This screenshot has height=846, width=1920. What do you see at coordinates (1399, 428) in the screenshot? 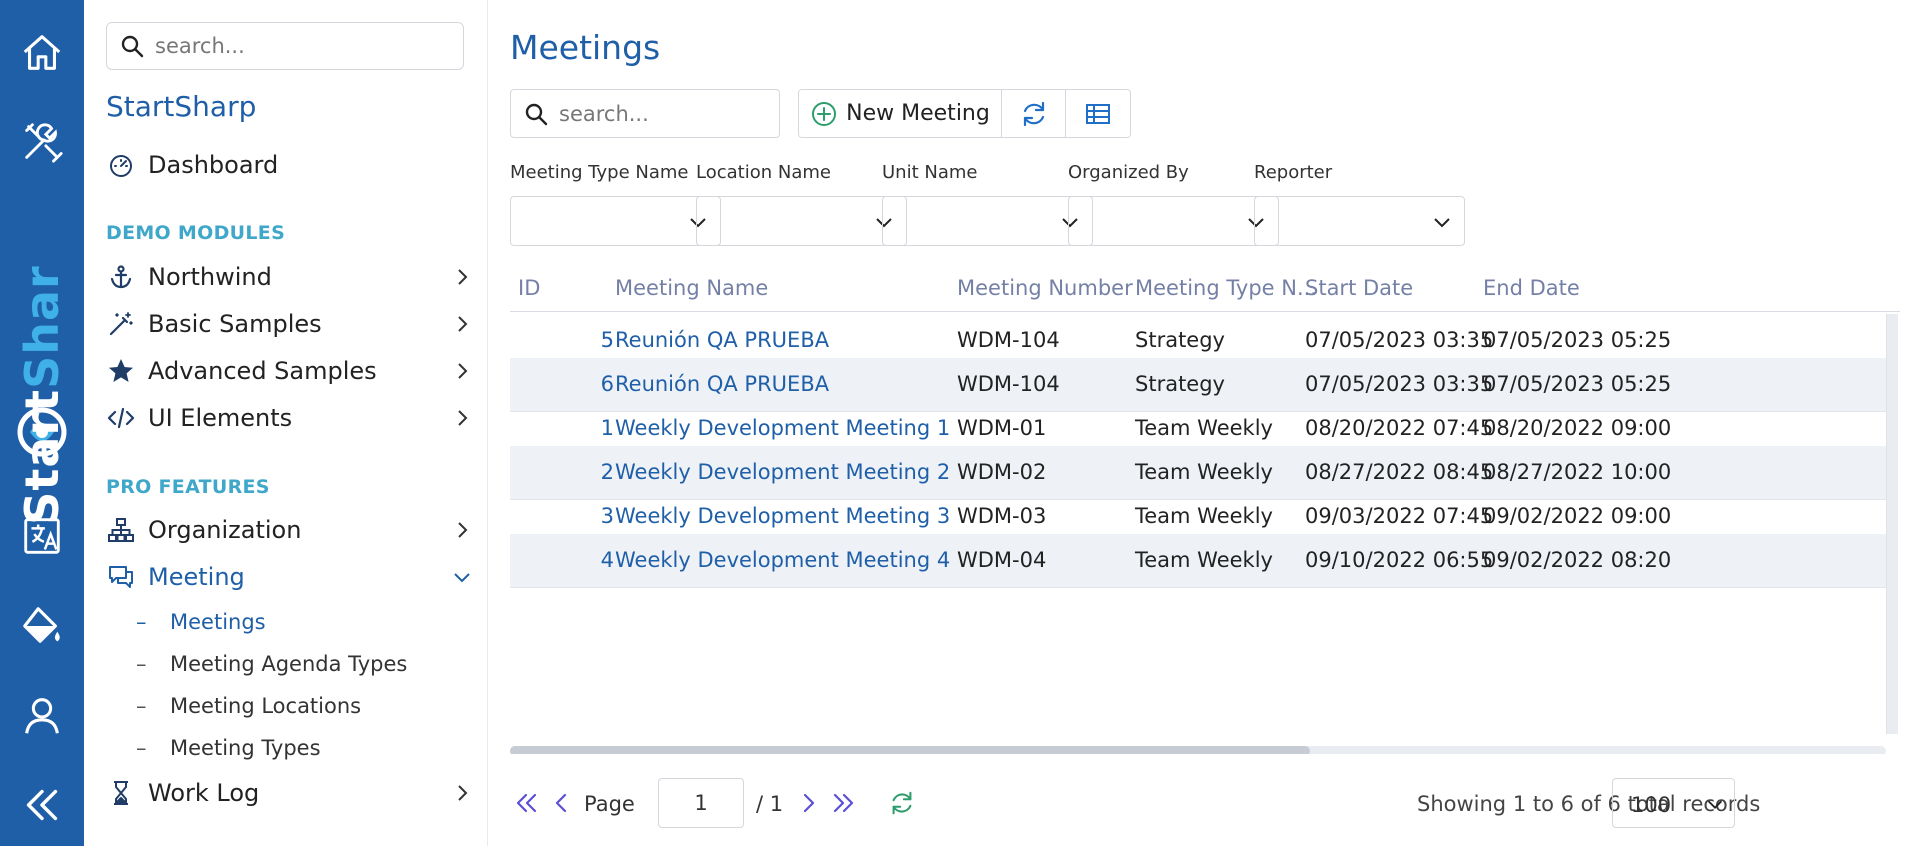
I see `cell-start-date: 08/20/2022 07:45` at bounding box center [1399, 428].